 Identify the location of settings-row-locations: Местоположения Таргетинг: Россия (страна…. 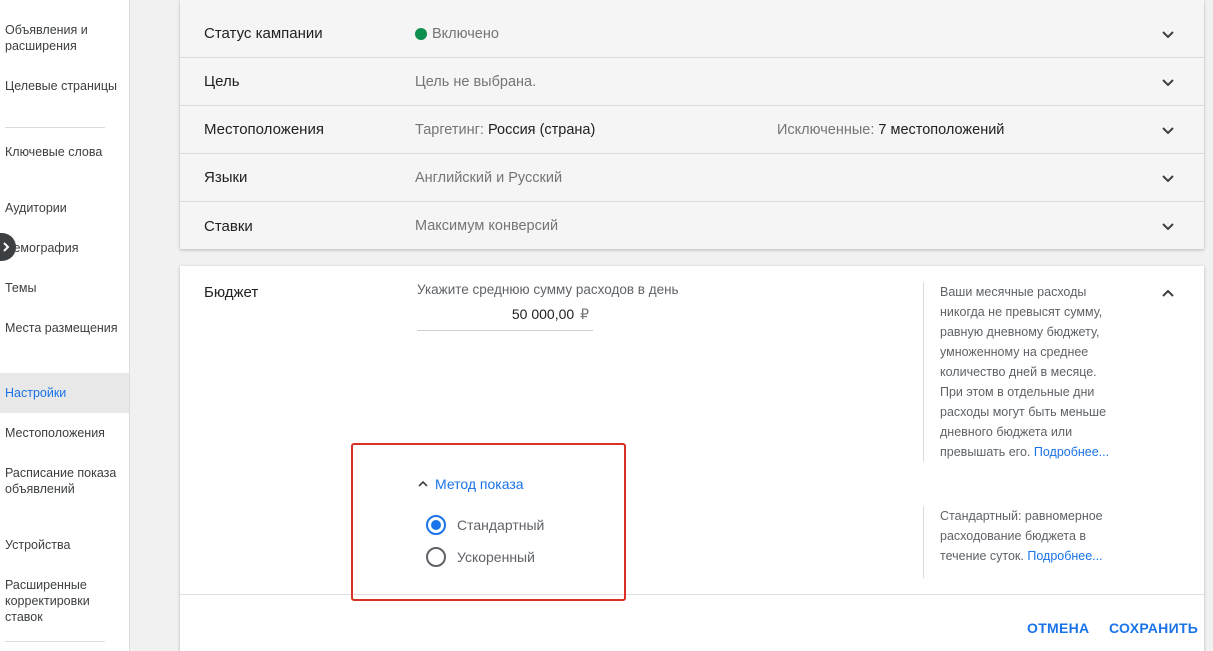
(692, 130).